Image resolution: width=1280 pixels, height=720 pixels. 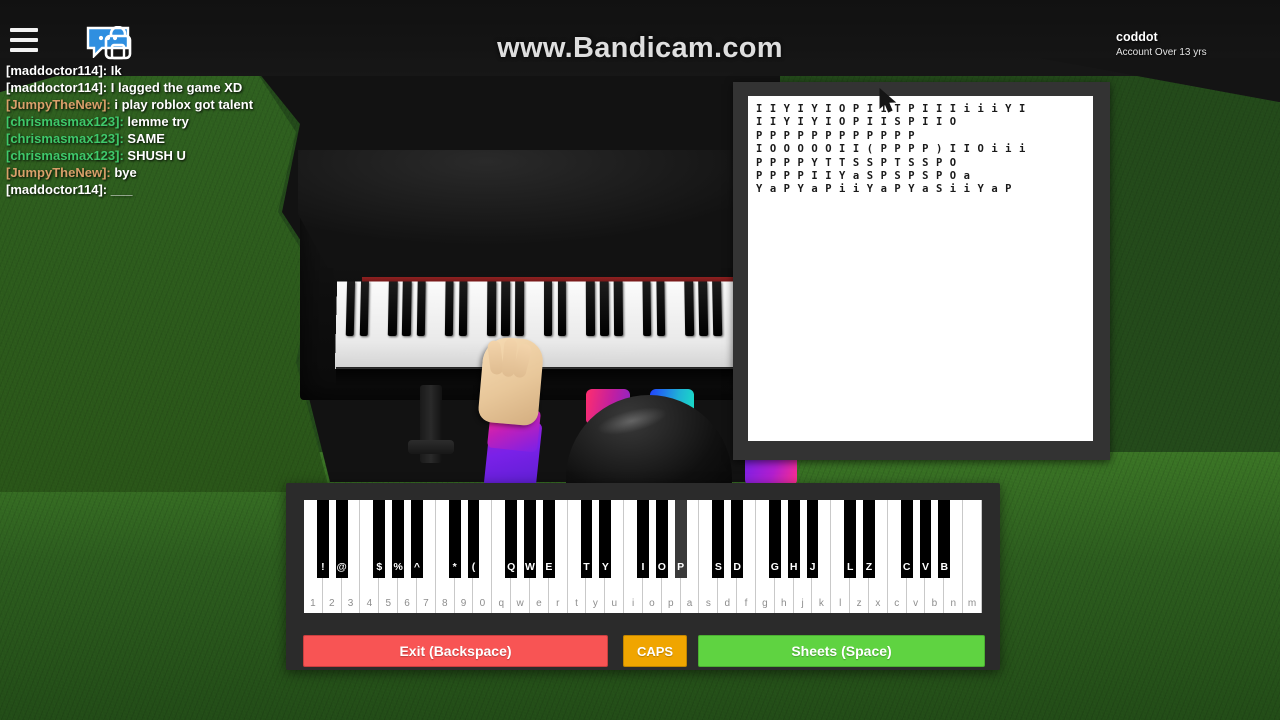 What do you see at coordinates (216, 138) in the screenshot?
I see `chat-message: [chrismasmax123]: SAME` at bounding box center [216, 138].